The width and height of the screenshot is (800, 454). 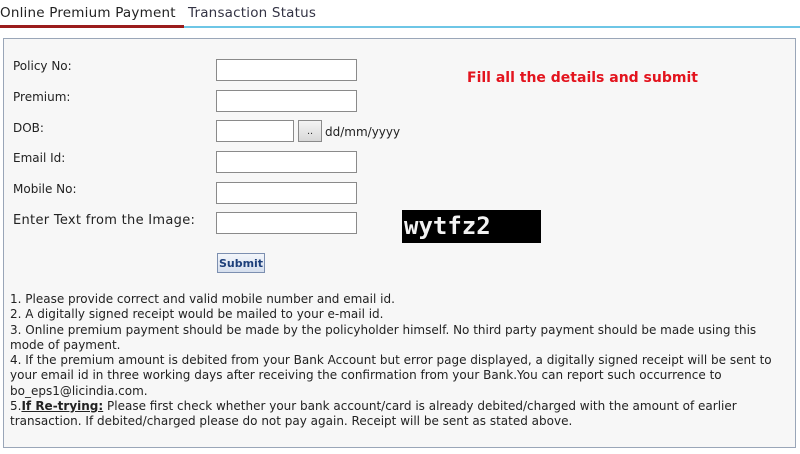 I want to click on captcha-input, so click(x=286, y=223).